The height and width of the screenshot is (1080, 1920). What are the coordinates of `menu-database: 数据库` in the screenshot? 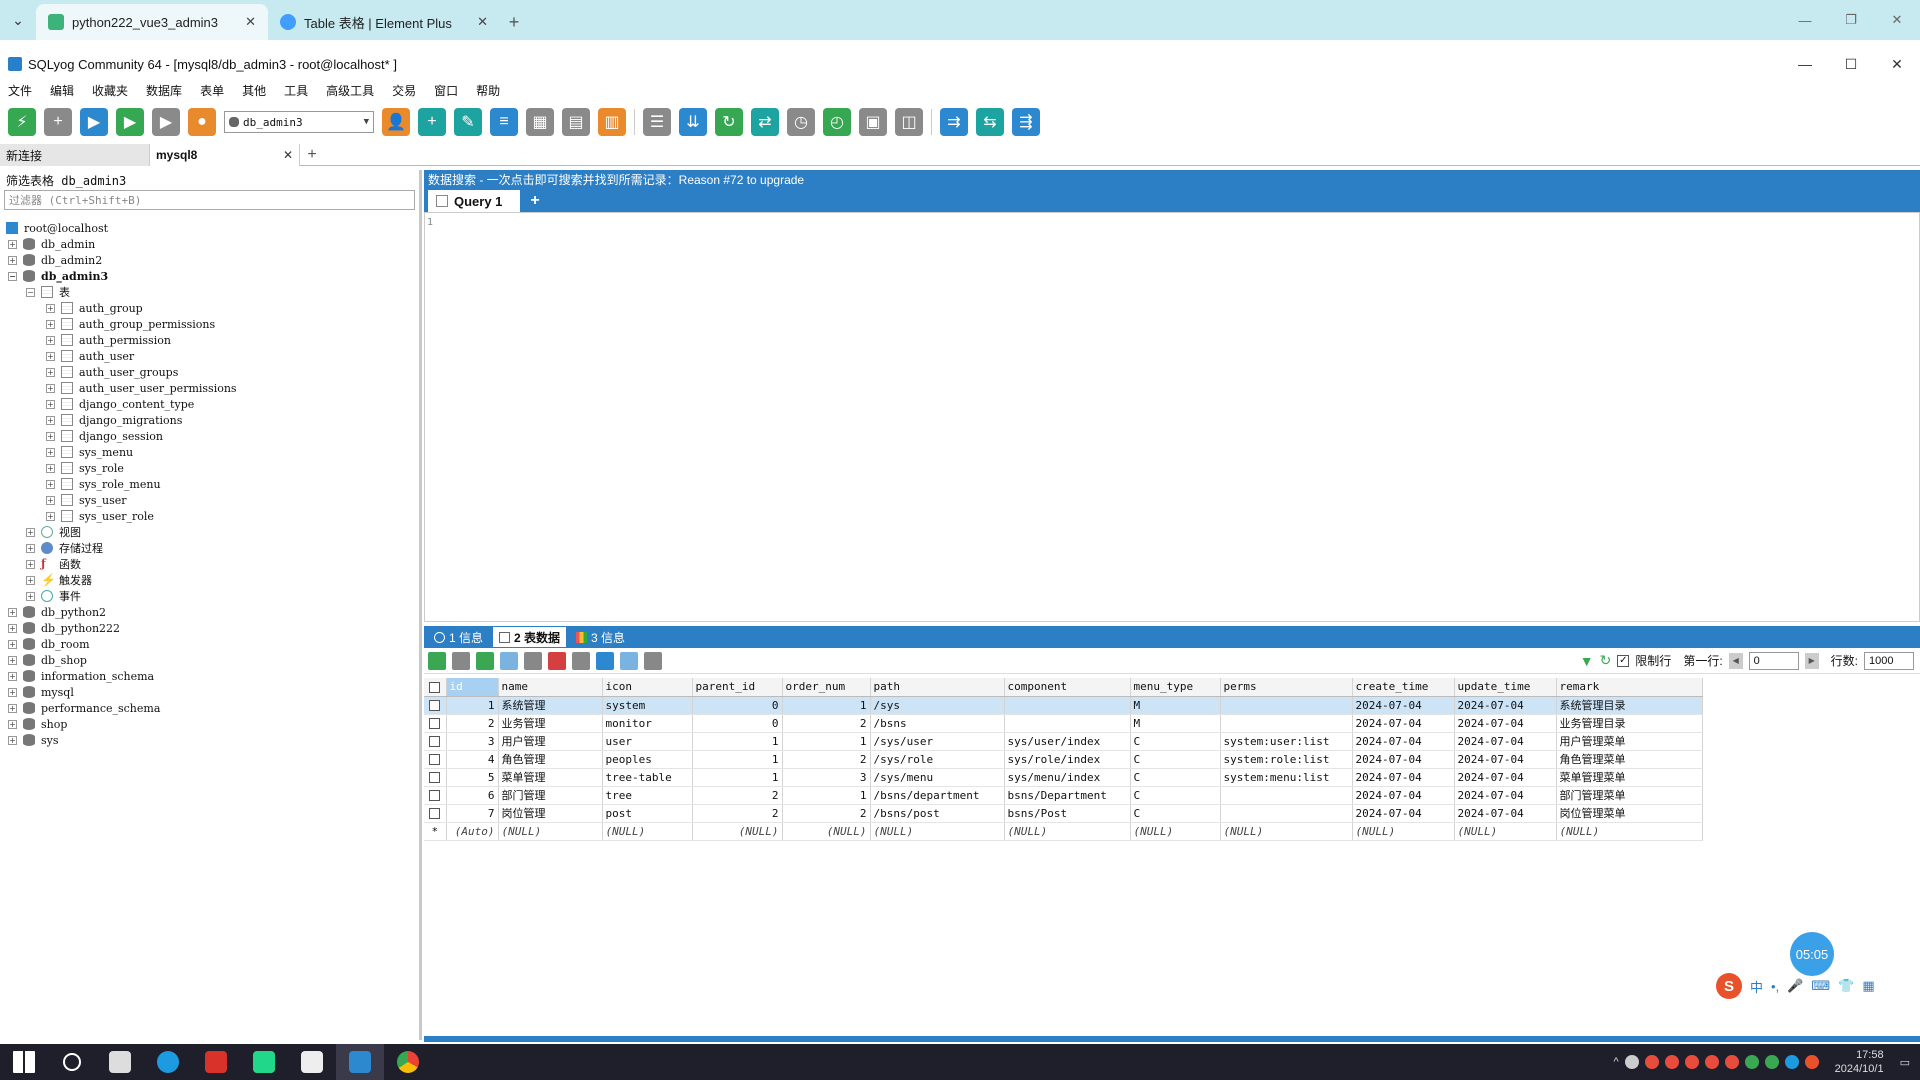 It's located at (164, 90).